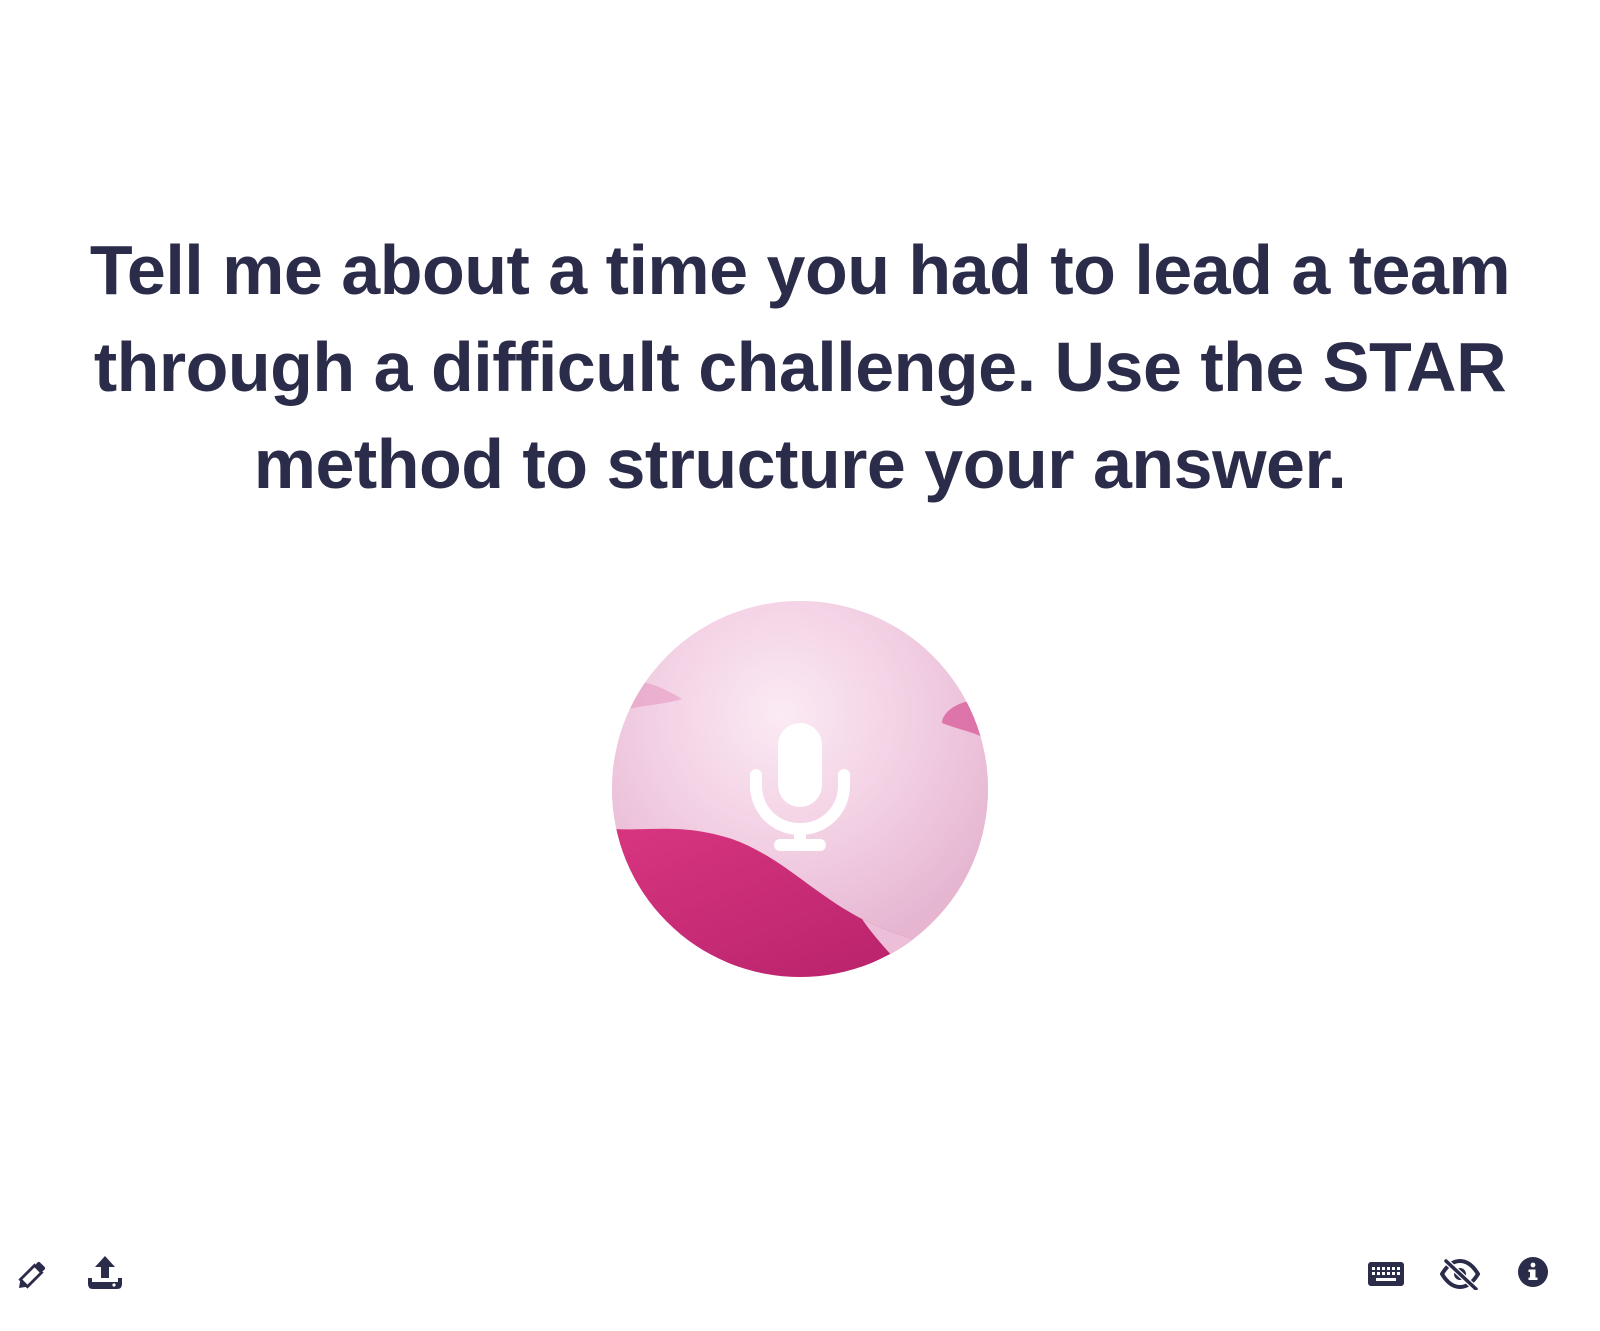 The image size is (1600, 1331). I want to click on info-button, so click(1533, 1272).